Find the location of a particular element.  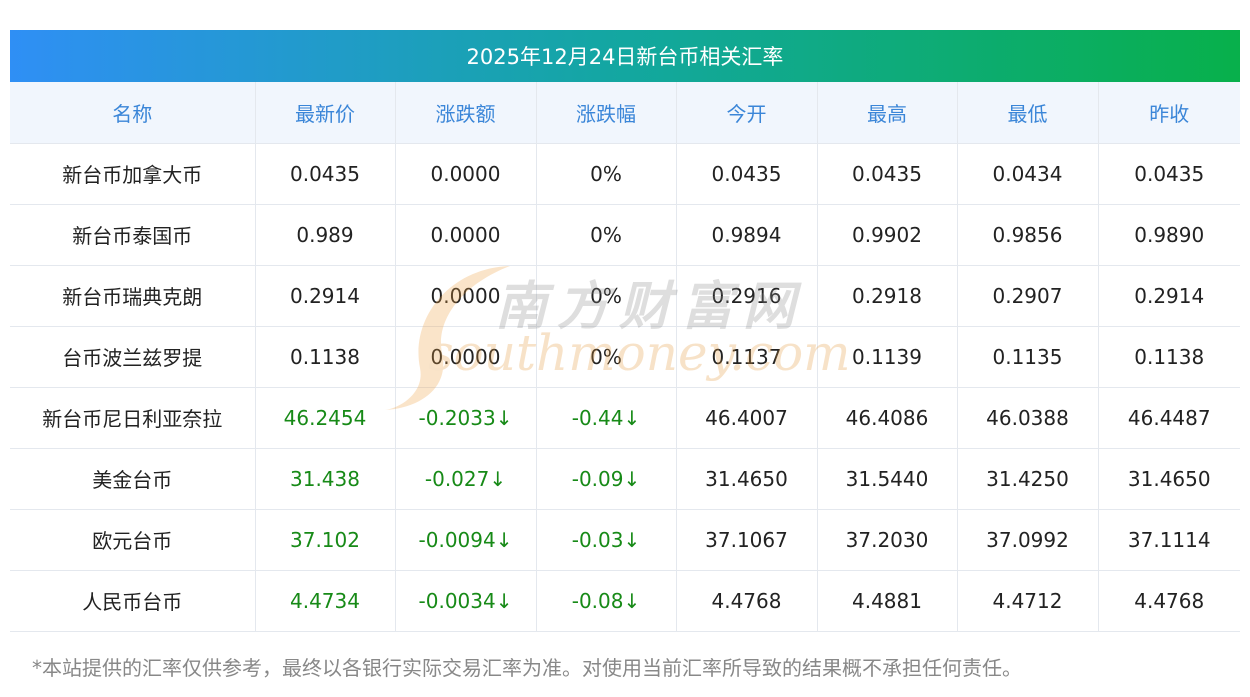

cell-latest: 37.102 is located at coordinates (324, 540).